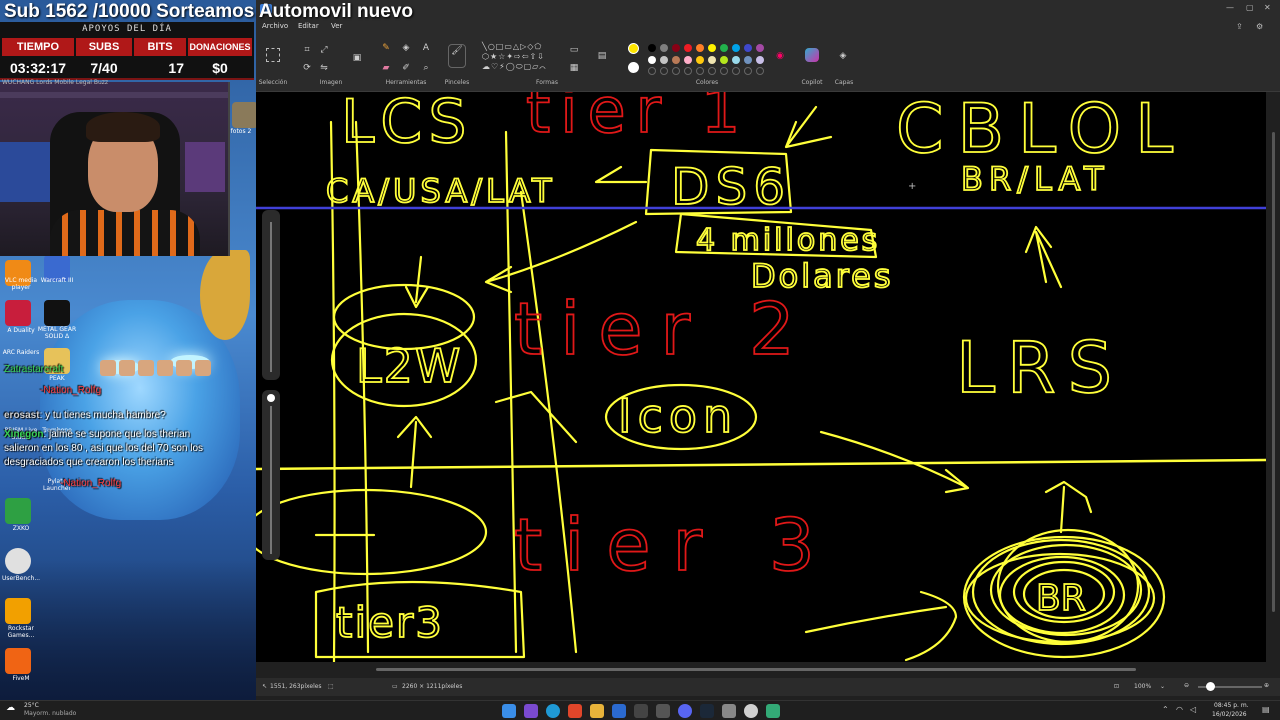 Image resolution: width=1280 pixels, height=720 pixels. Describe the element at coordinates (357, 58) in the screenshot. I see `image-select-icon: ▣` at that location.